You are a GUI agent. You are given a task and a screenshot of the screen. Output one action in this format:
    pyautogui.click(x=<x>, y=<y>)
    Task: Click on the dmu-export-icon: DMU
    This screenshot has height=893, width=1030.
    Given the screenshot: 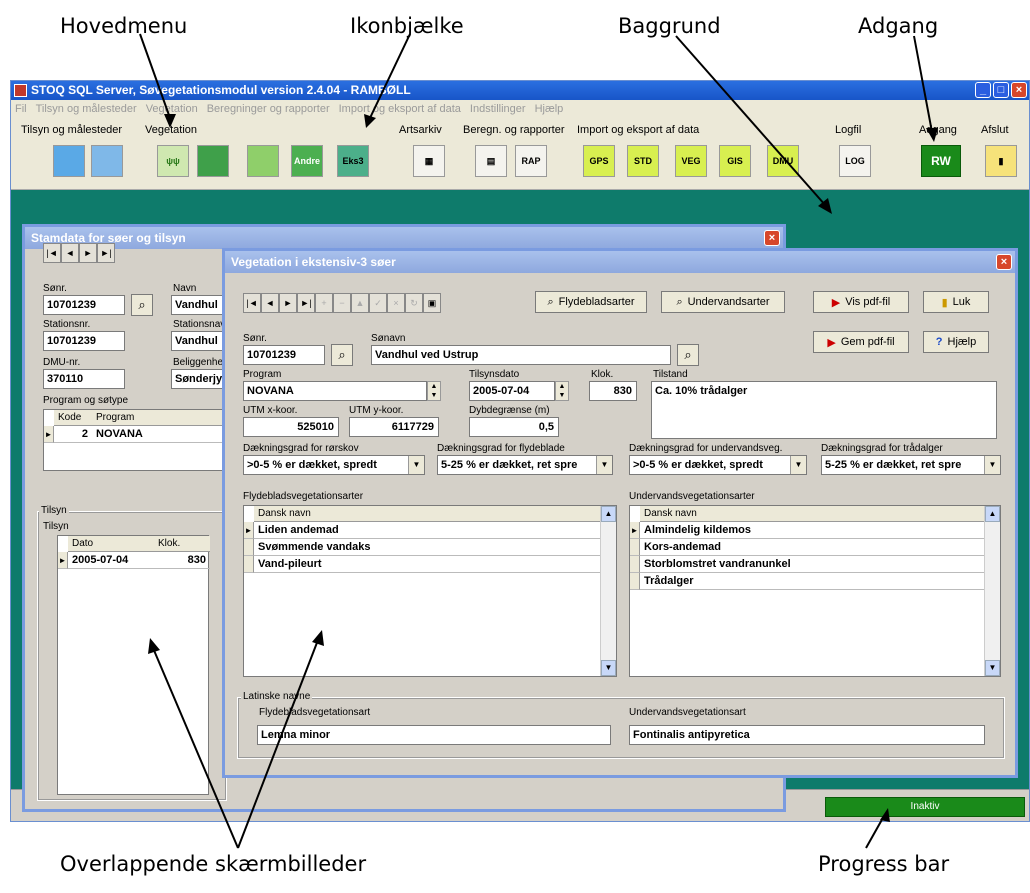 What is the action you would take?
    pyautogui.click(x=783, y=161)
    